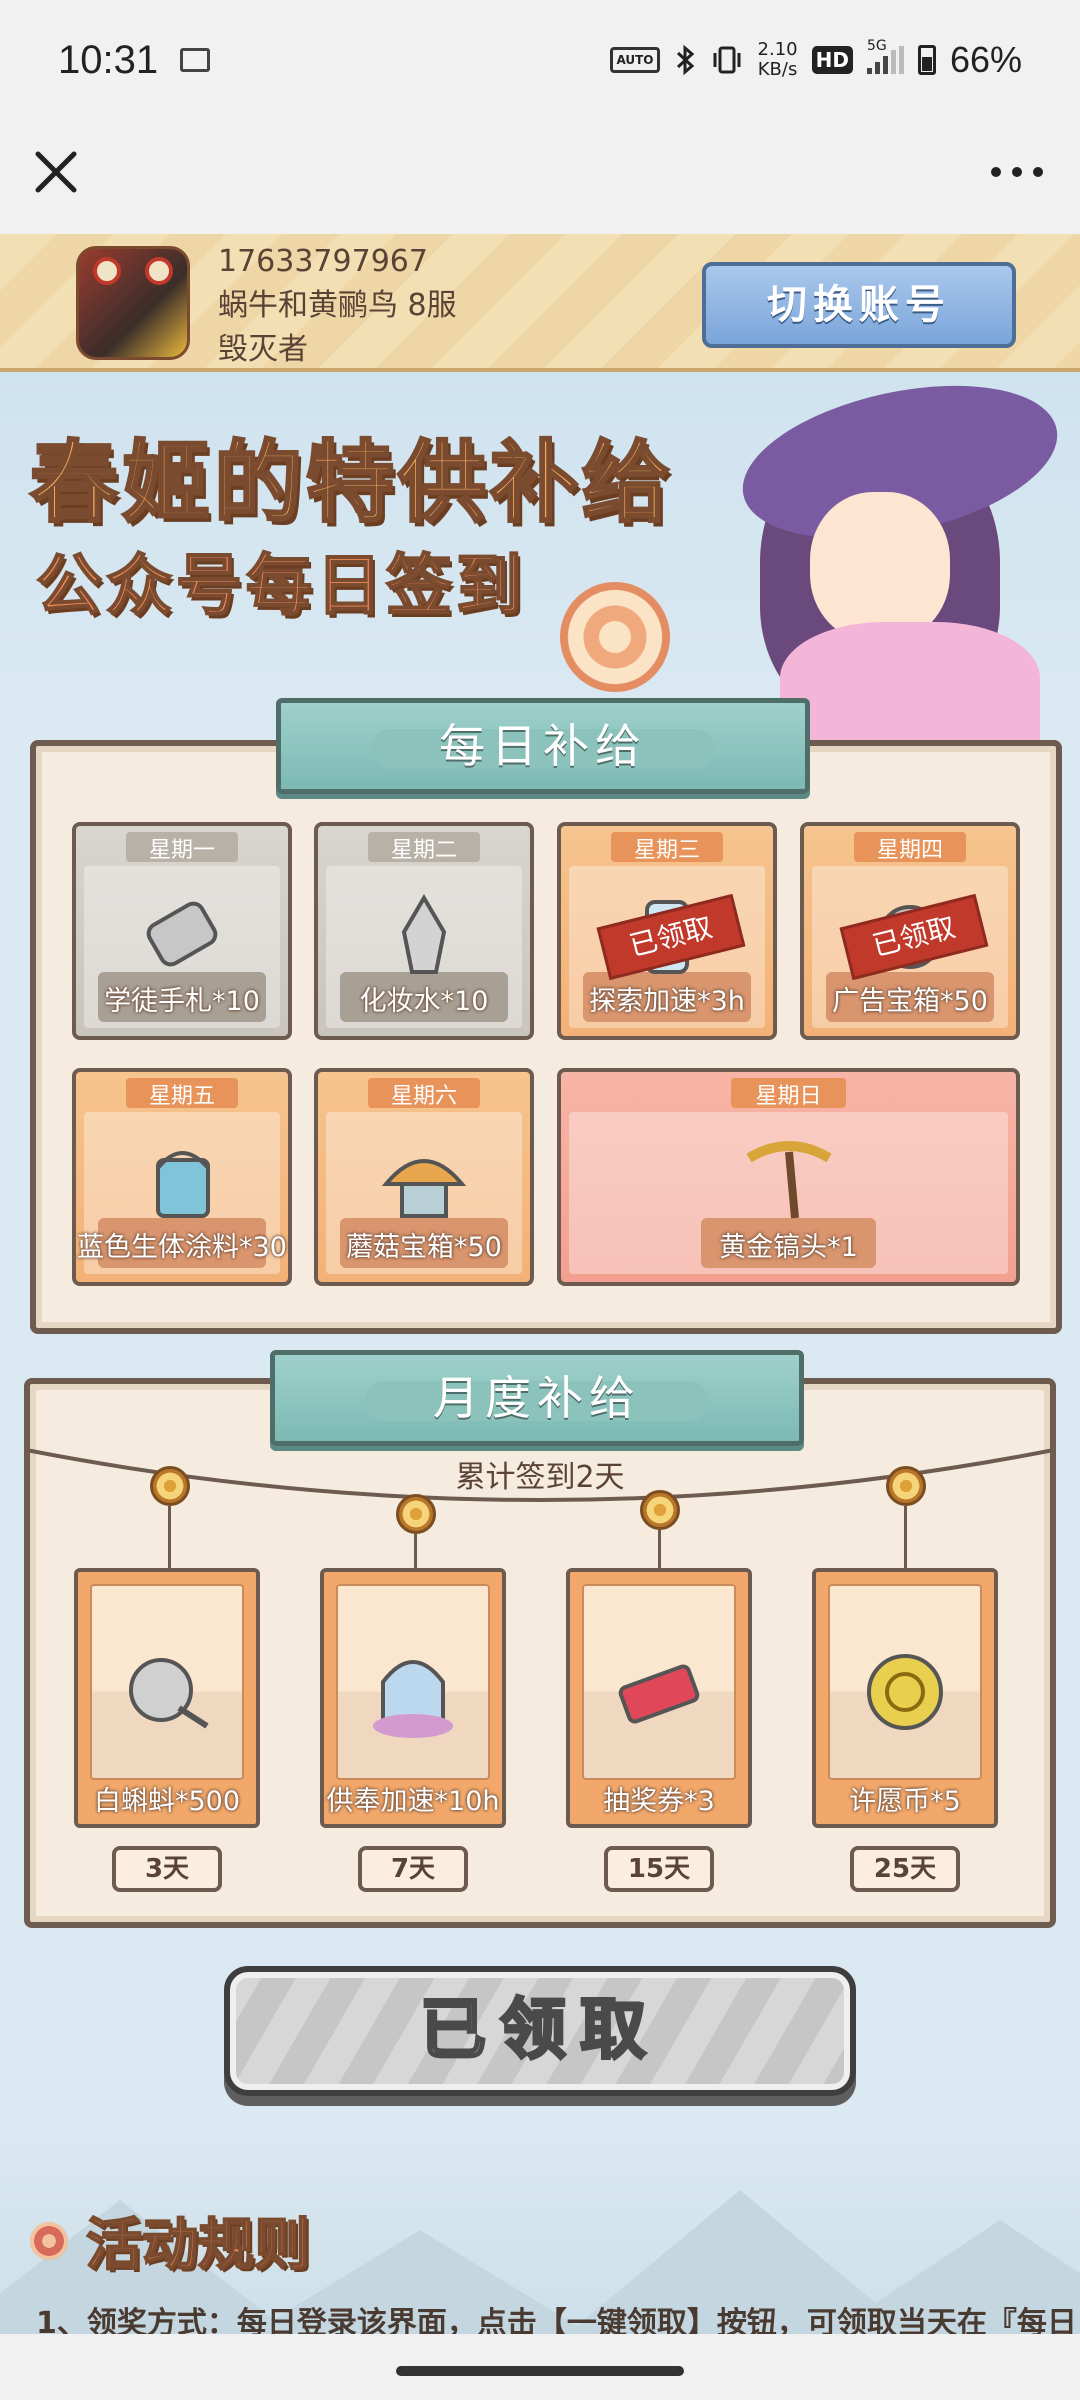 This screenshot has height=2400, width=1080. I want to click on signal-icon: 5G, so click(885, 56).